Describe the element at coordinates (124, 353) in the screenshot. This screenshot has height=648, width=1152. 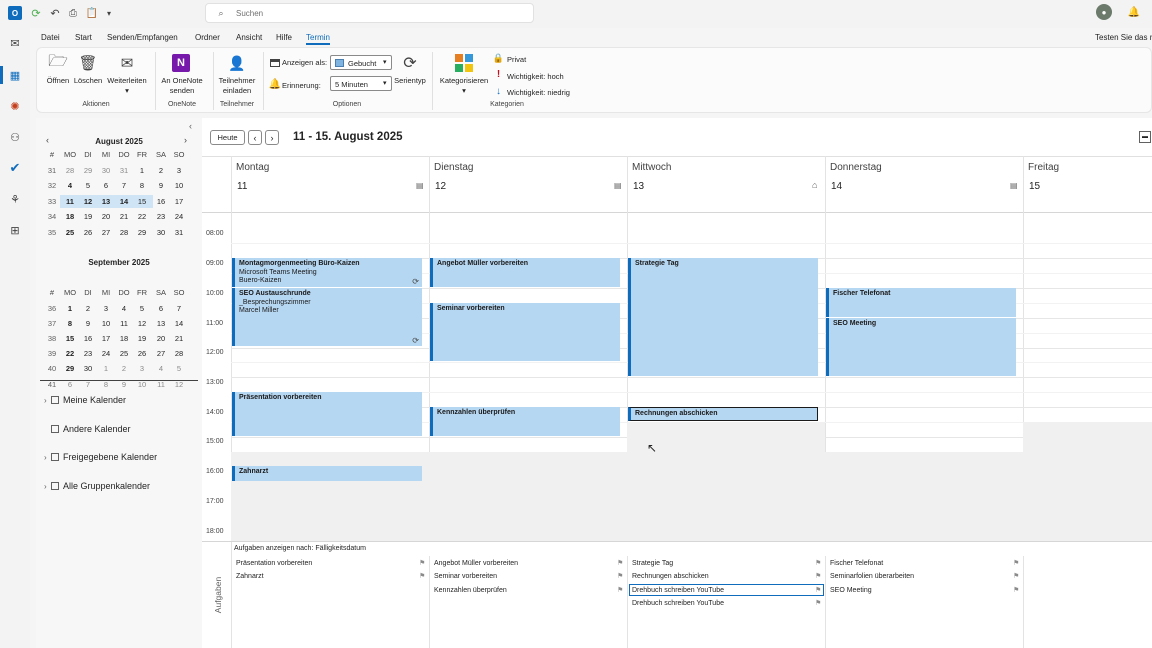
I see `day-cell: 25` at that location.